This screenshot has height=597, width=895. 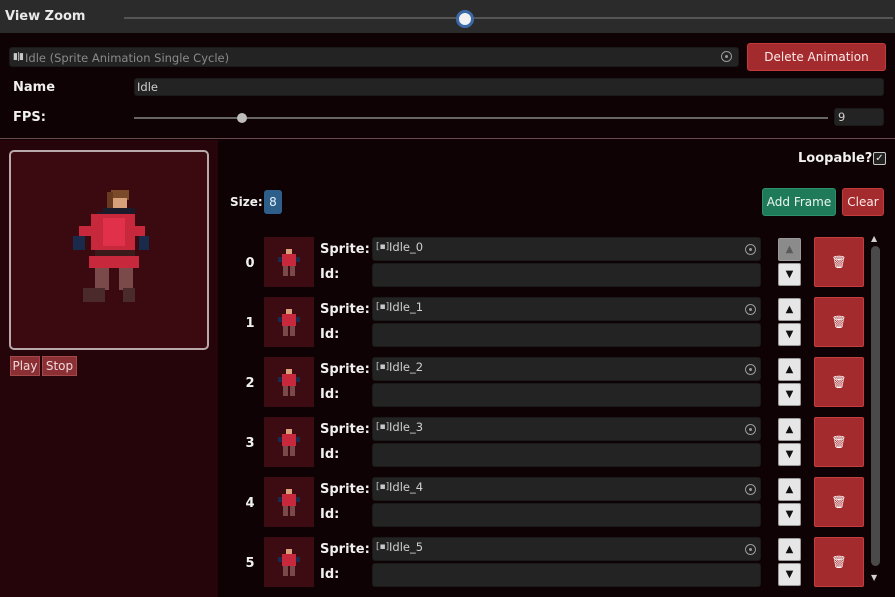 I want to click on name-input, so click(x=509, y=87).